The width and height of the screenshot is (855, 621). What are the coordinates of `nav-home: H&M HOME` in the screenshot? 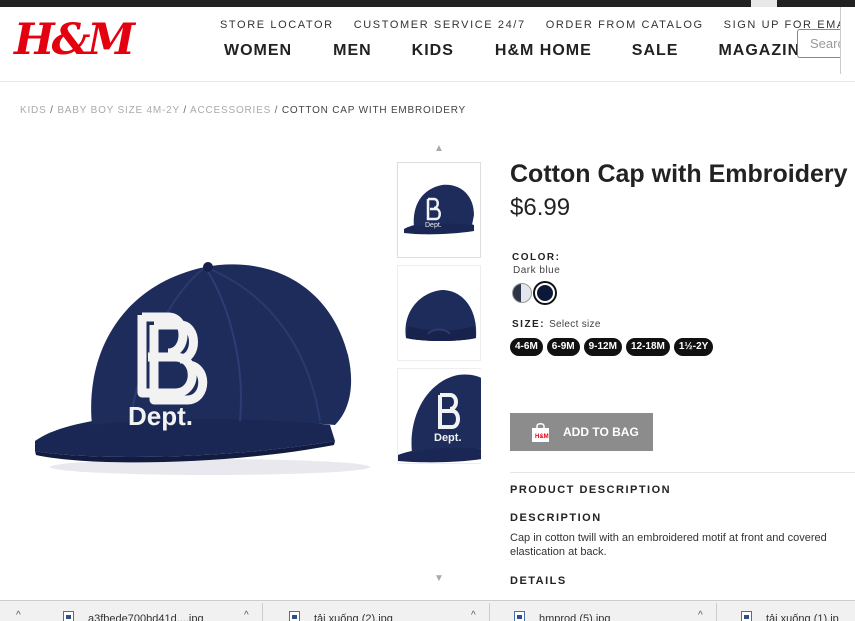 It's located at (543, 51).